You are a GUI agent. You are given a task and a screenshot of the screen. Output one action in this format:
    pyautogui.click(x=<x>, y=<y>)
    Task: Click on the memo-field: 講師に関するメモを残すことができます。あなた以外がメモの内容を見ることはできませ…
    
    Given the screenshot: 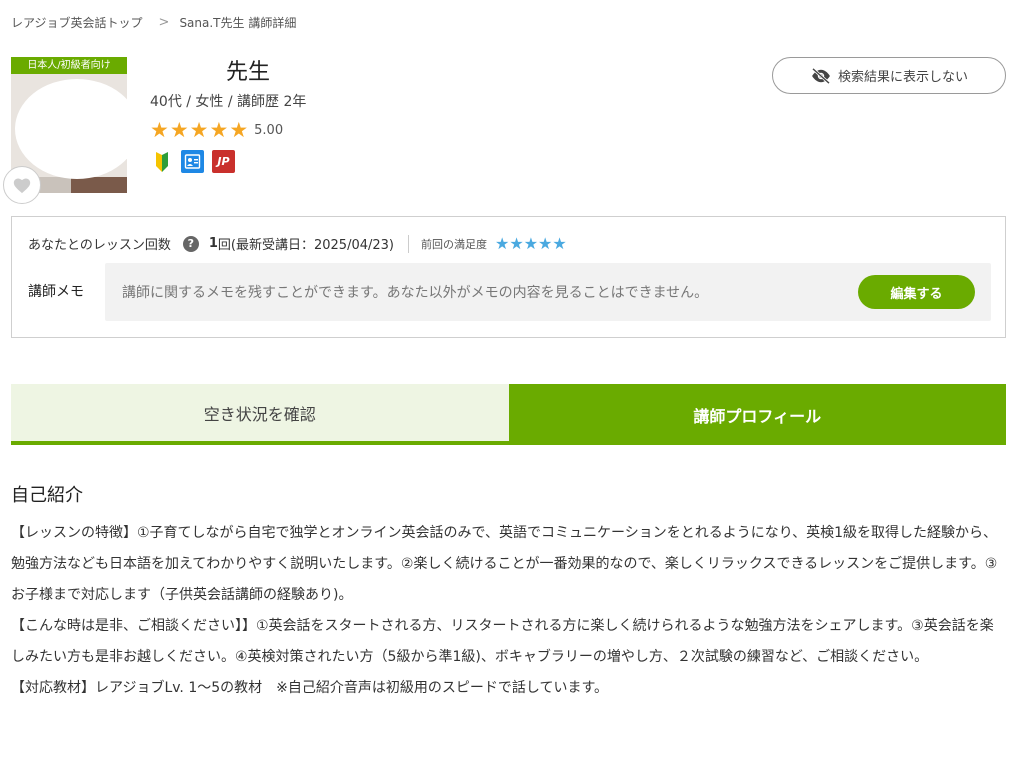 What is the action you would take?
    pyautogui.click(x=548, y=292)
    